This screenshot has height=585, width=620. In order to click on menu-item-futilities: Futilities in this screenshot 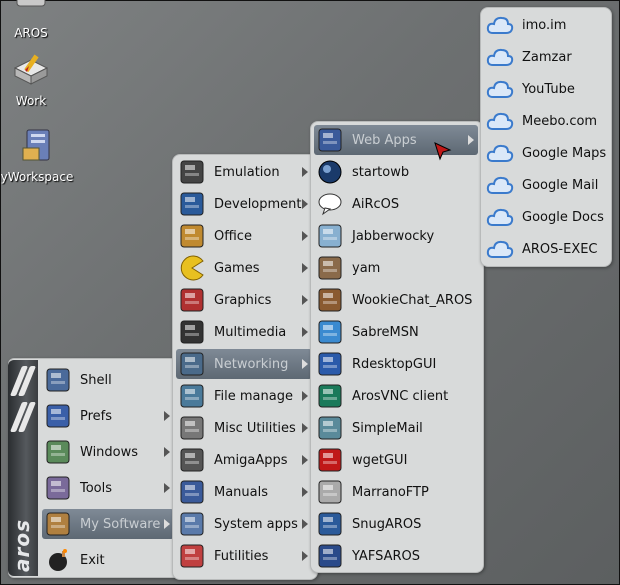, I will do `click(244, 556)`.